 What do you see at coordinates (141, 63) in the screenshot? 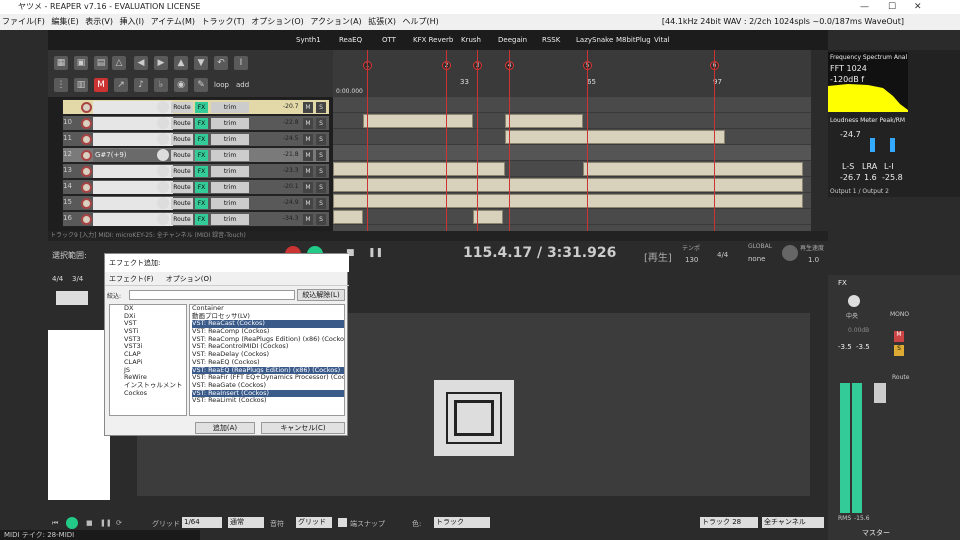
I see `skip-back-icon: ◀` at bounding box center [141, 63].